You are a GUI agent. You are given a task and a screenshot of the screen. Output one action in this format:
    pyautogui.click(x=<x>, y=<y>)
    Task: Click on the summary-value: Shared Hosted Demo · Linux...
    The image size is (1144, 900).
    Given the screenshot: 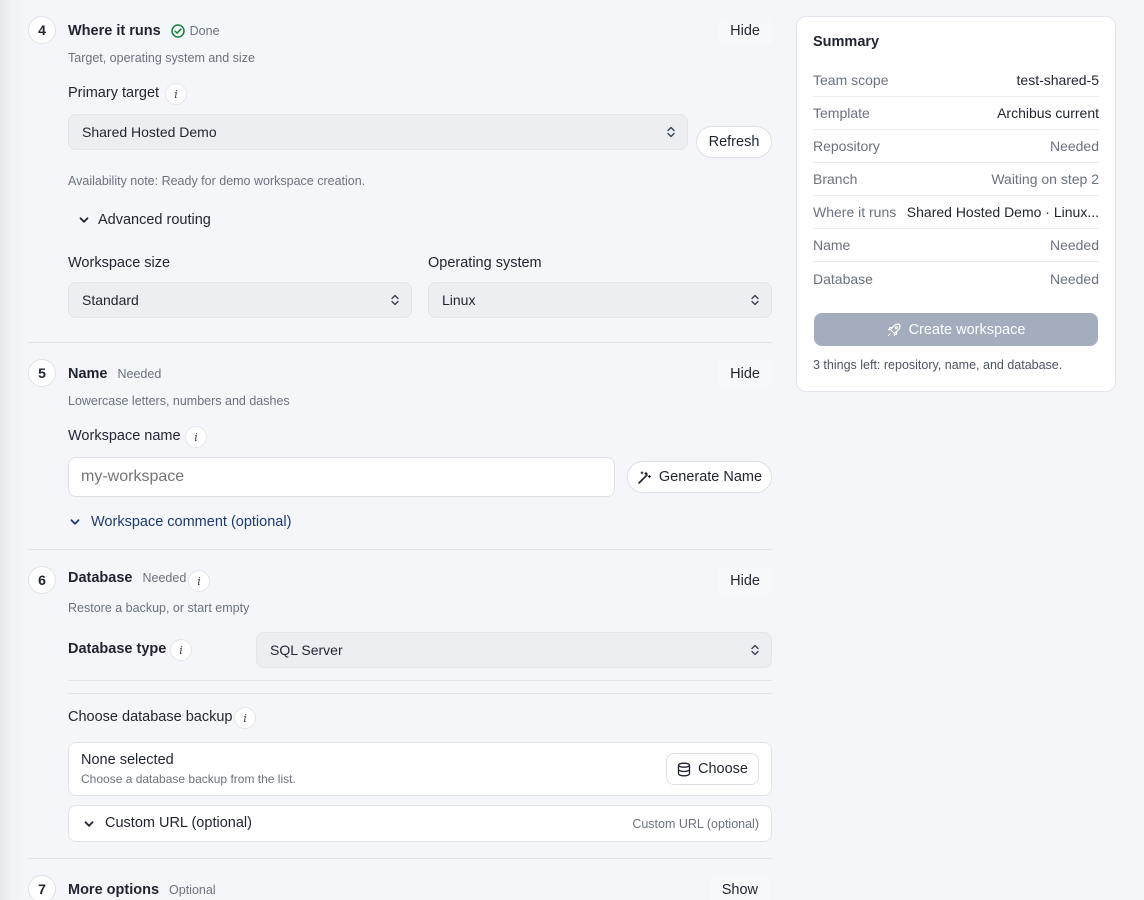 What is the action you would take?
    pyautogui.click(x=1002, y=212)
    